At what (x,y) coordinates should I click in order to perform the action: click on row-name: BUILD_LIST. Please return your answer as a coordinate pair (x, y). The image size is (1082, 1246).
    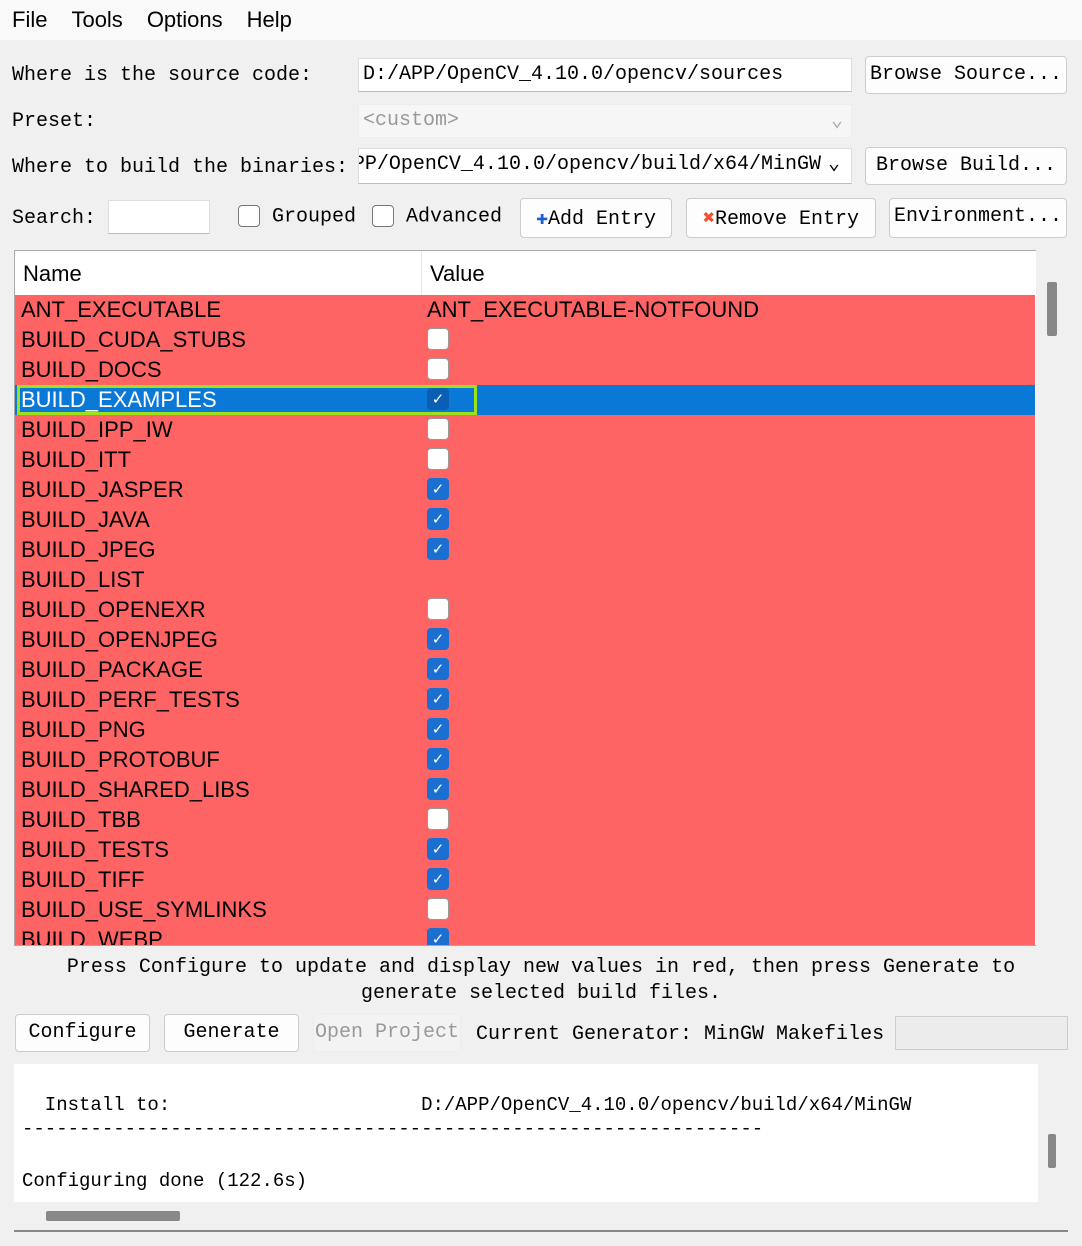
    Looking at the image, I should click on (83, 579).